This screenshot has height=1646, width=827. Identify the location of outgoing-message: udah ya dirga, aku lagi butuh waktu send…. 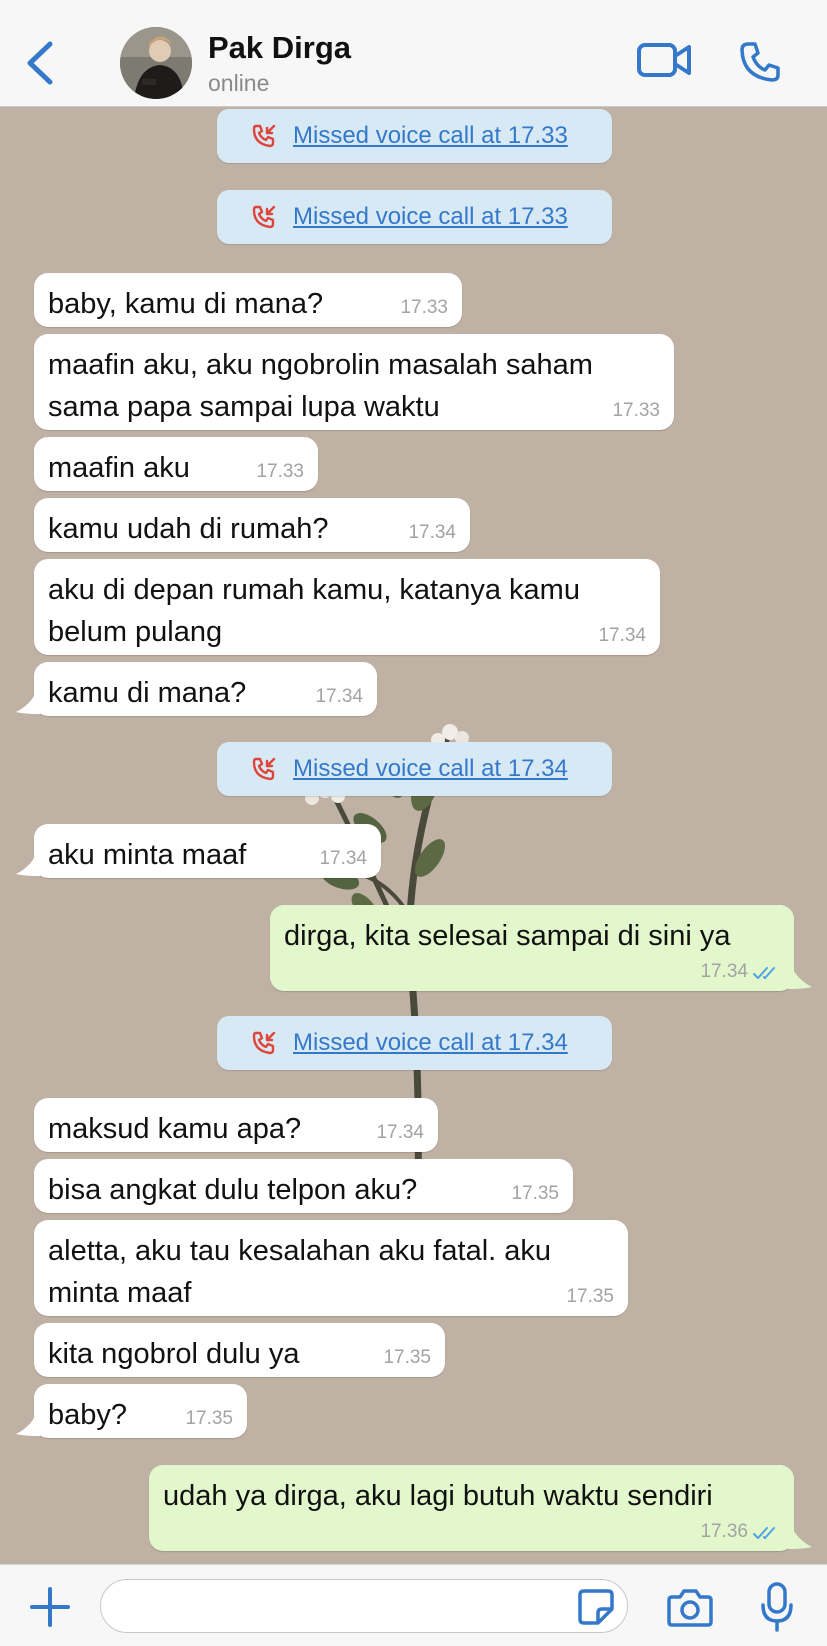
(471, 1508).